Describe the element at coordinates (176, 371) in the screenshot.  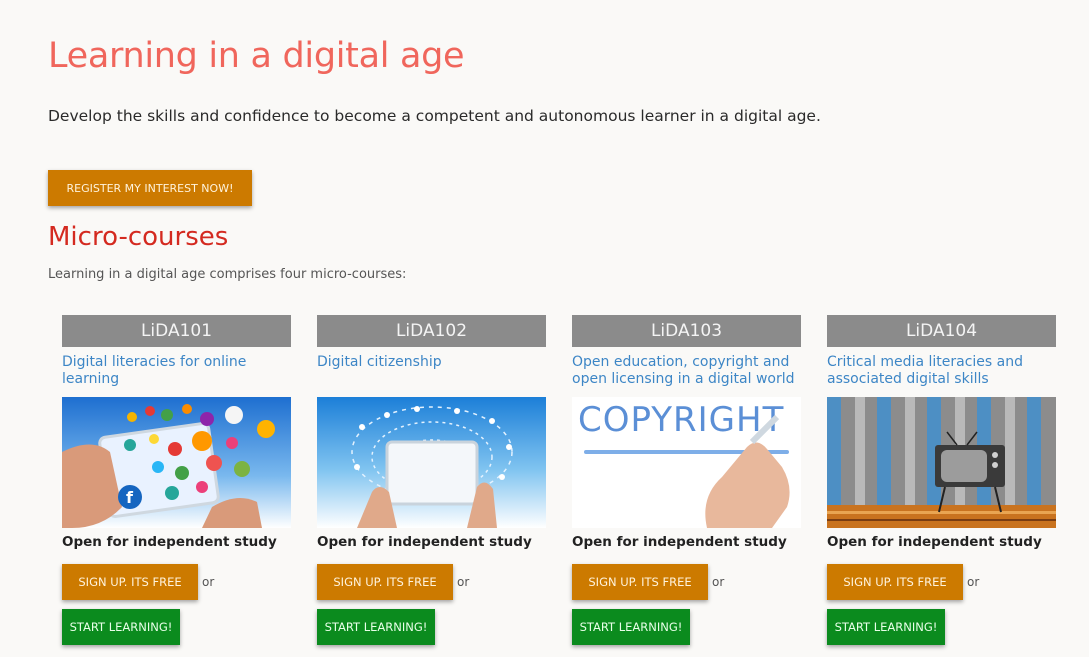
I see `course-title-link: Digital literacies for online learning` at that location.